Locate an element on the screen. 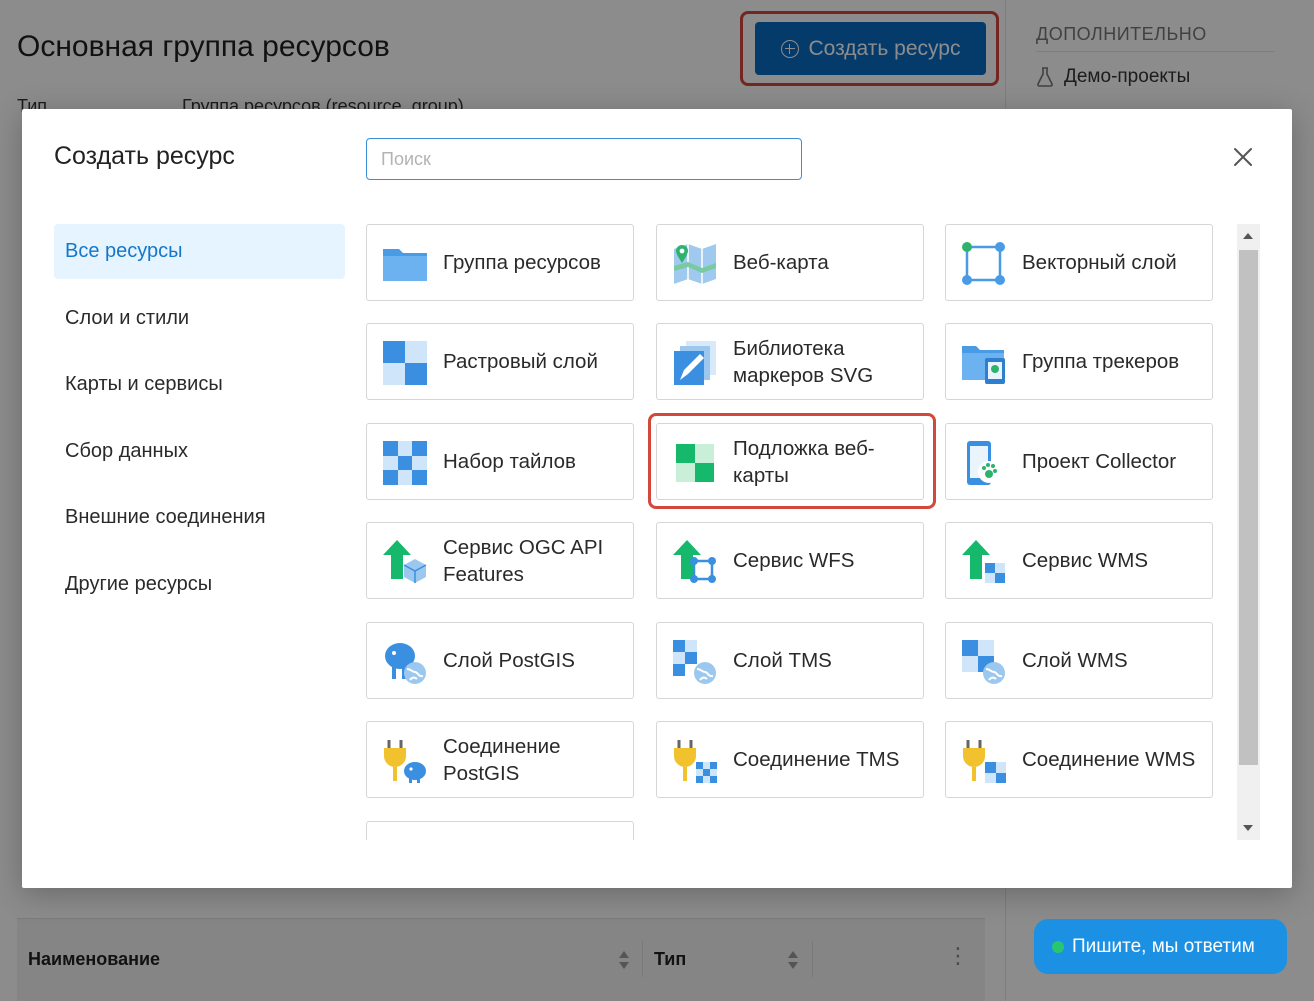 The image size is (1314, 1001). card-tracker-group: Группа трекеров is located at coordinates (1079, 361).